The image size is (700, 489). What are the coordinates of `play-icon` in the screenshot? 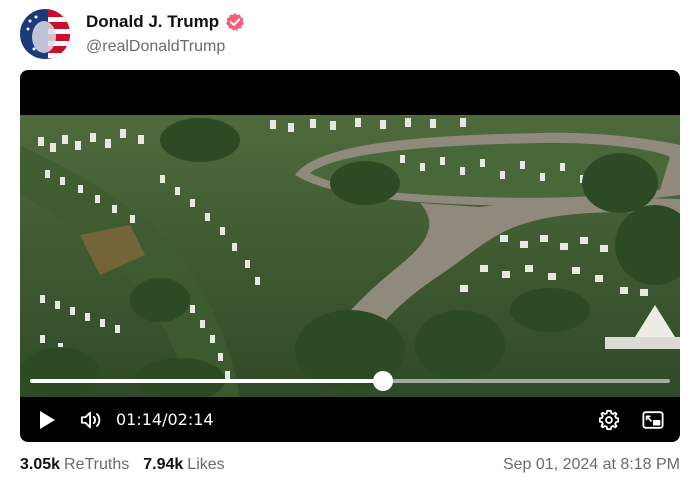 It's located at (47, 420).